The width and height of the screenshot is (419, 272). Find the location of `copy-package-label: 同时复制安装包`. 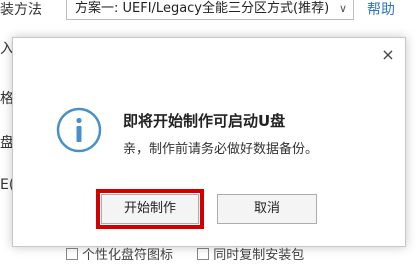

copy-package-label: 同时复制安装包 is located at coordinates (259, 255).